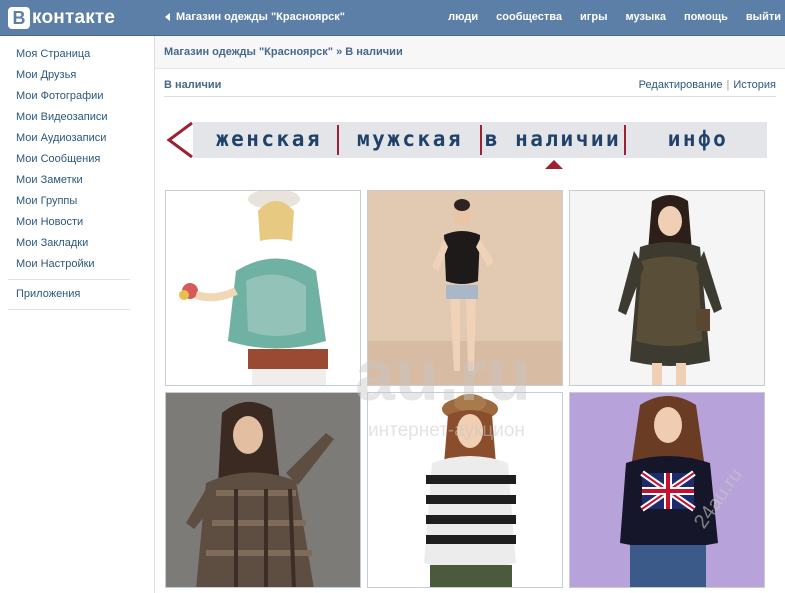  I want to click on menu-my-friends: Мои Друзья, so click(69, 75).